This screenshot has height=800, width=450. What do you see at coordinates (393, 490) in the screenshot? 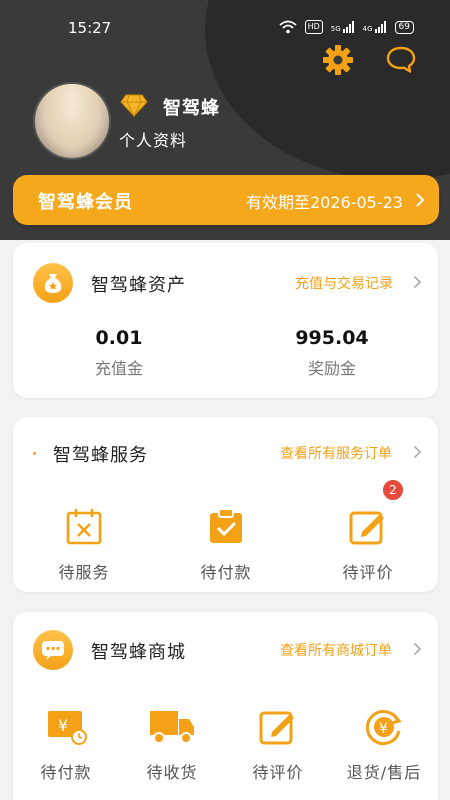
I see `review-count-badge: 2` at bounding box center [393, 490].